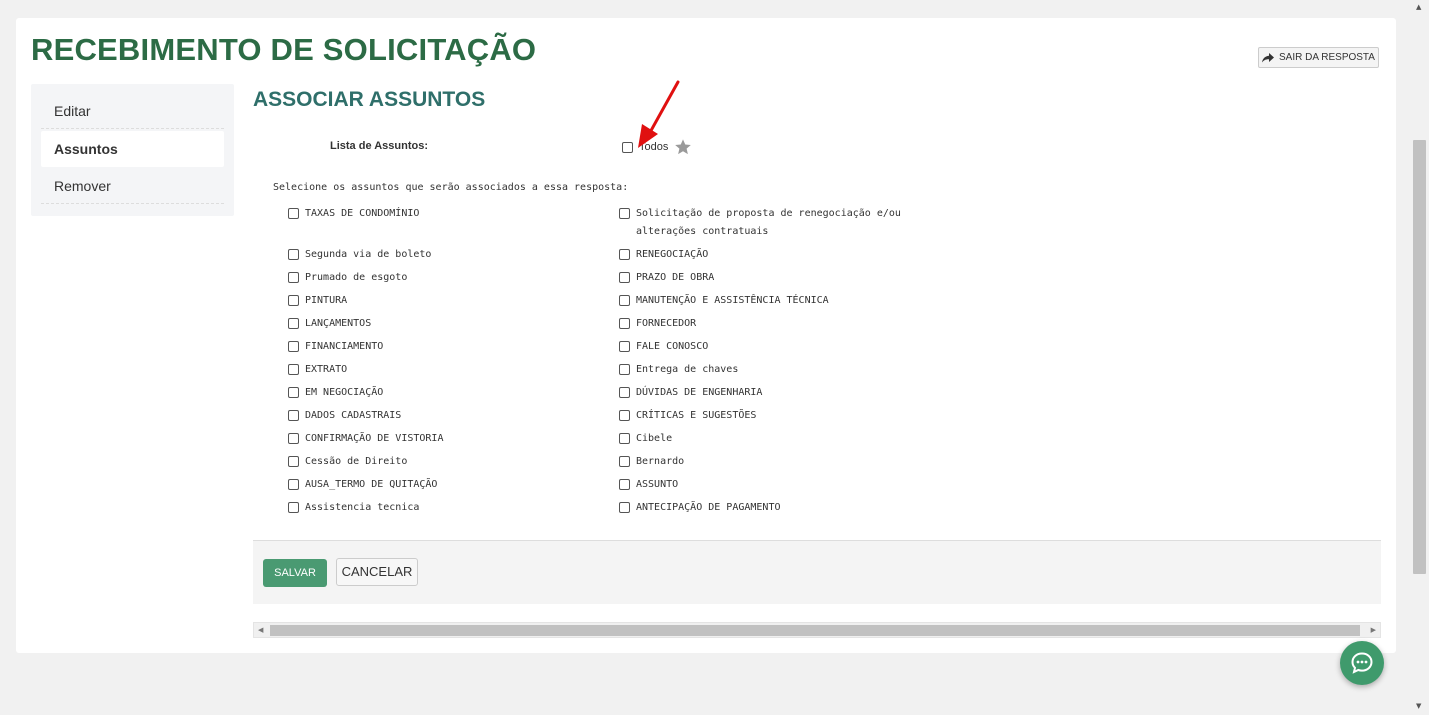 This screenshot has height=715, width=1429. I want to click on sidebar: Editar Assuntos Remover, so click(132, 150).